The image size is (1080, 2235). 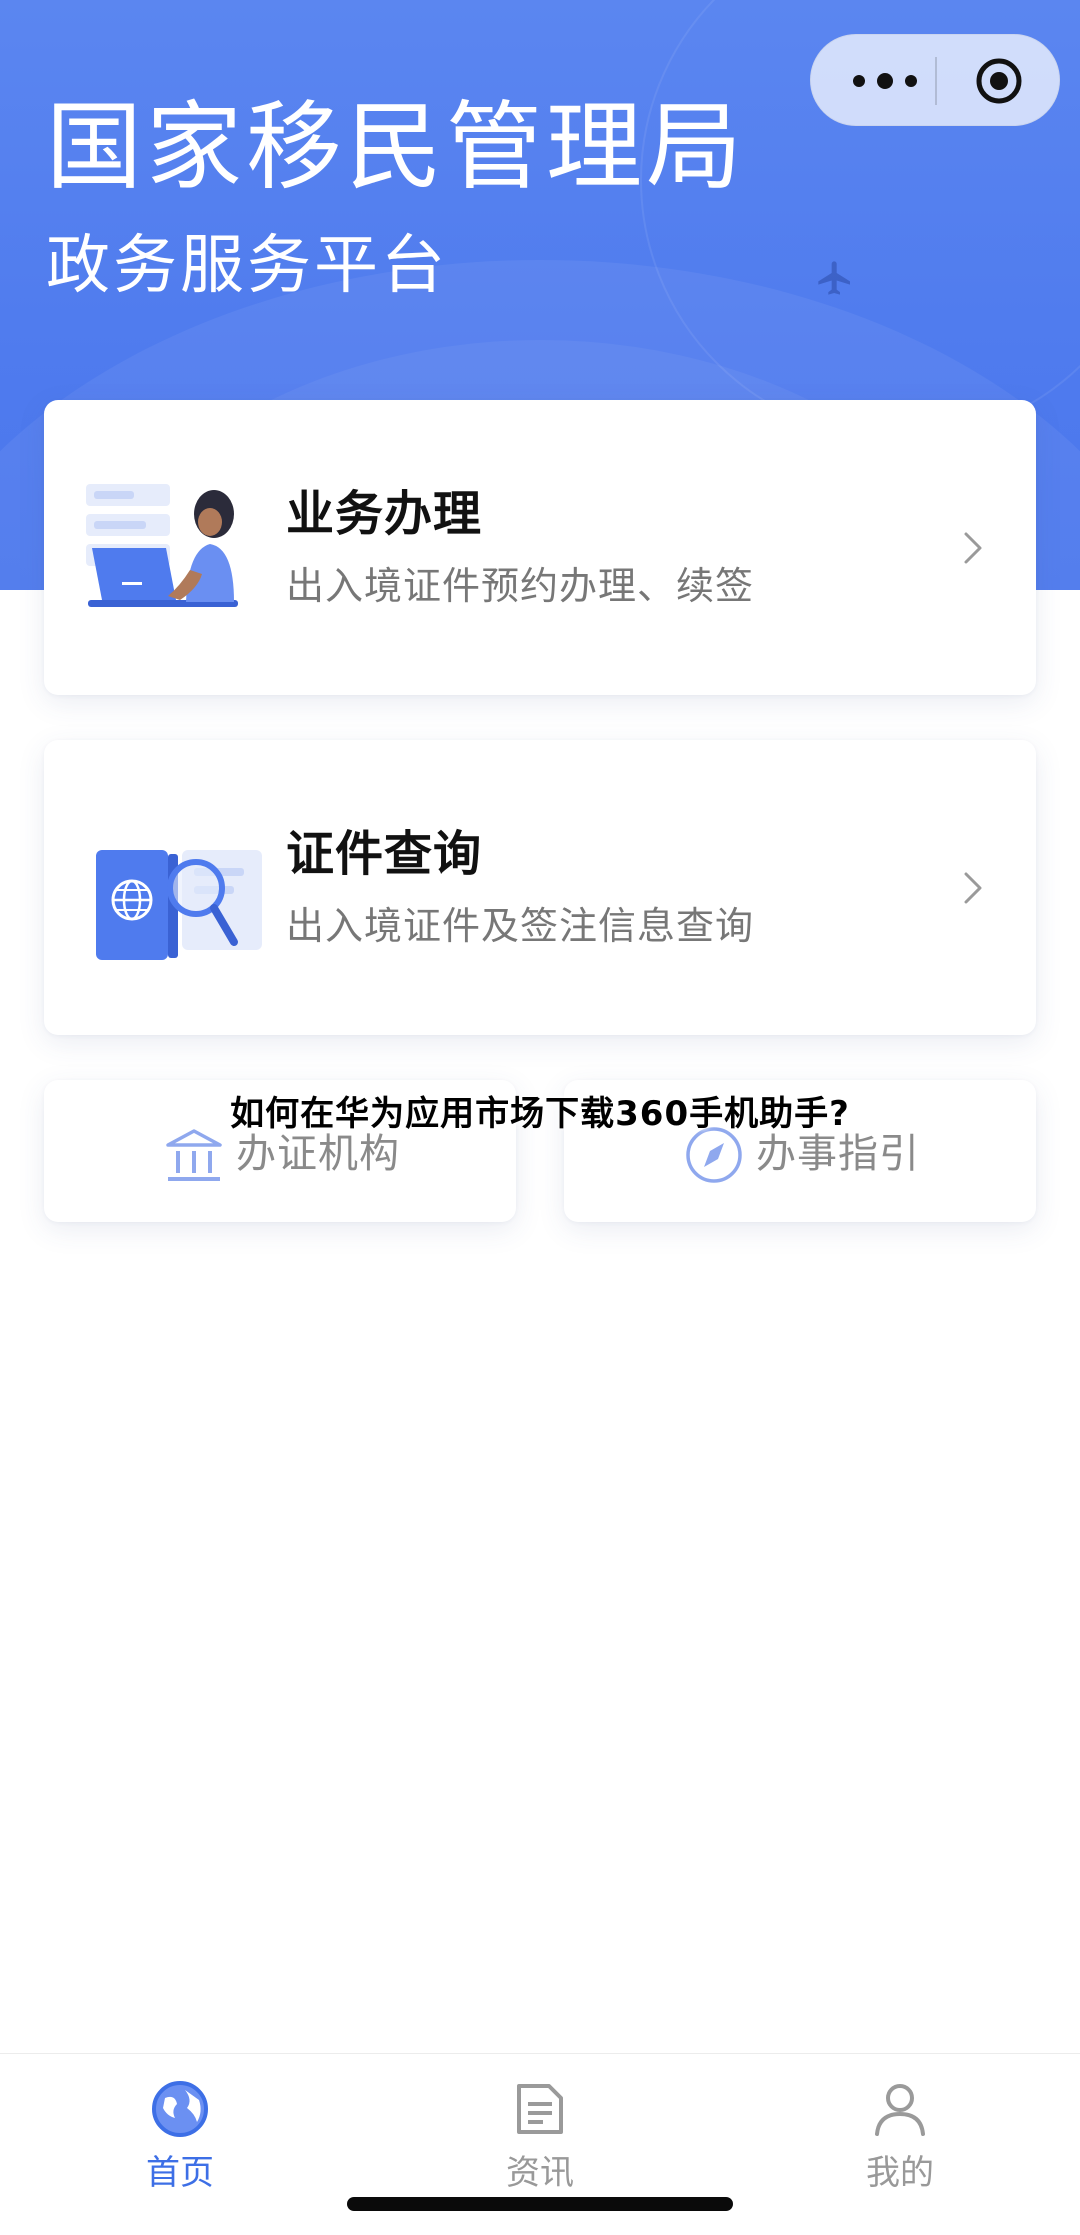 What do you see at coordinates (540, 887) in the screenshot?
I see `service-card-query: 证件查询 出入境证件及签注信息查询` at bounding box center [540, 887].